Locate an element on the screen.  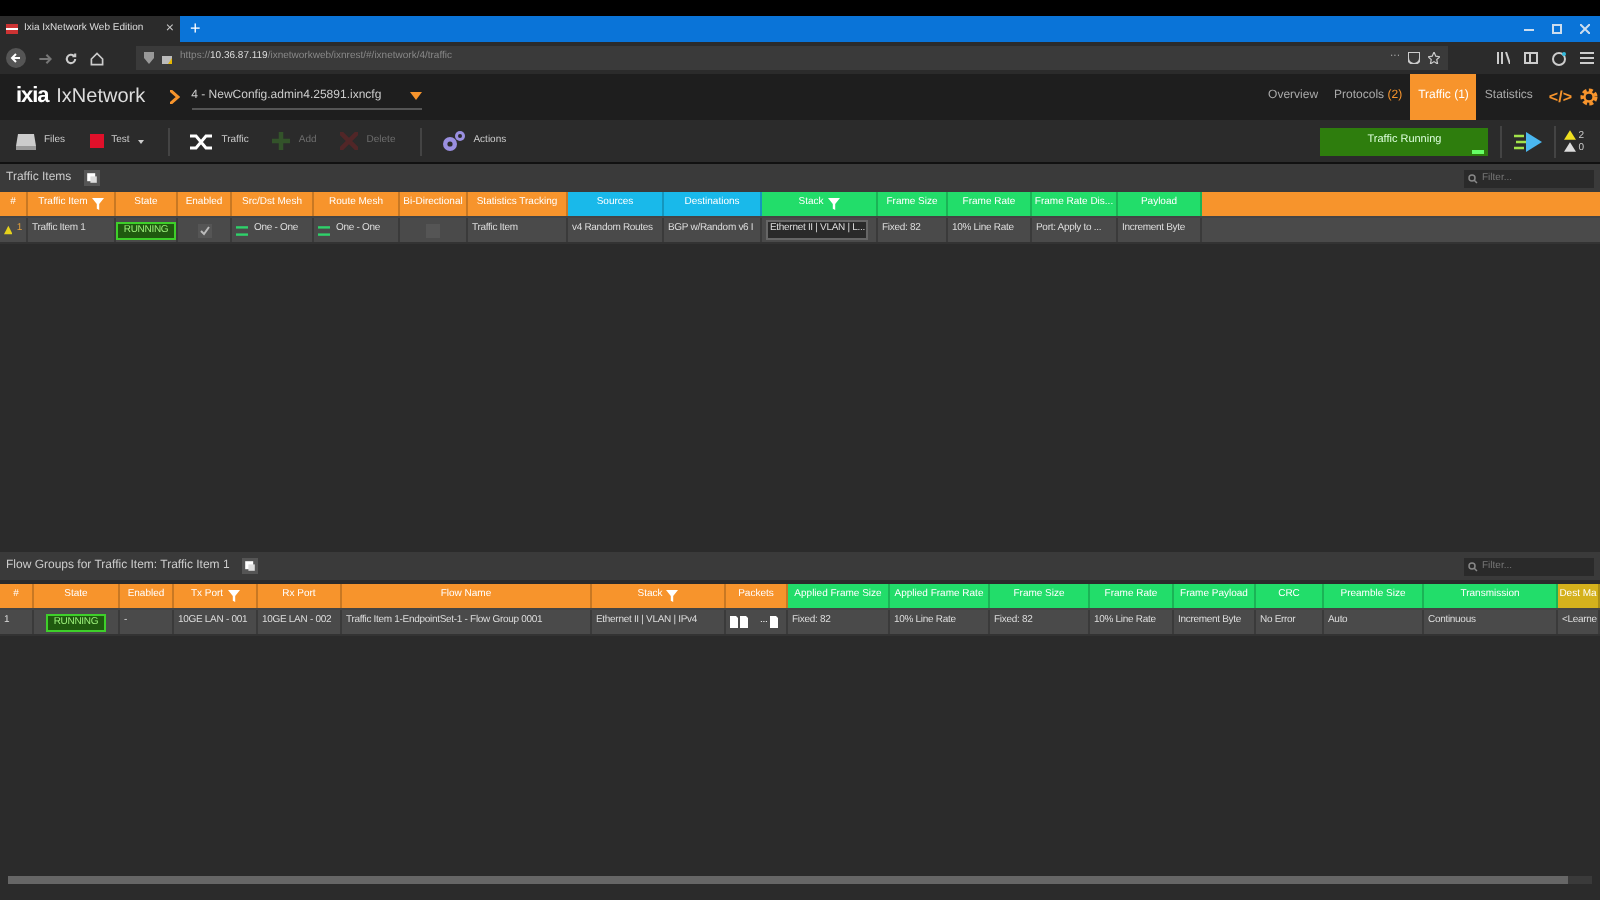
lock-warning-icon is located at coordinates (167, 58).